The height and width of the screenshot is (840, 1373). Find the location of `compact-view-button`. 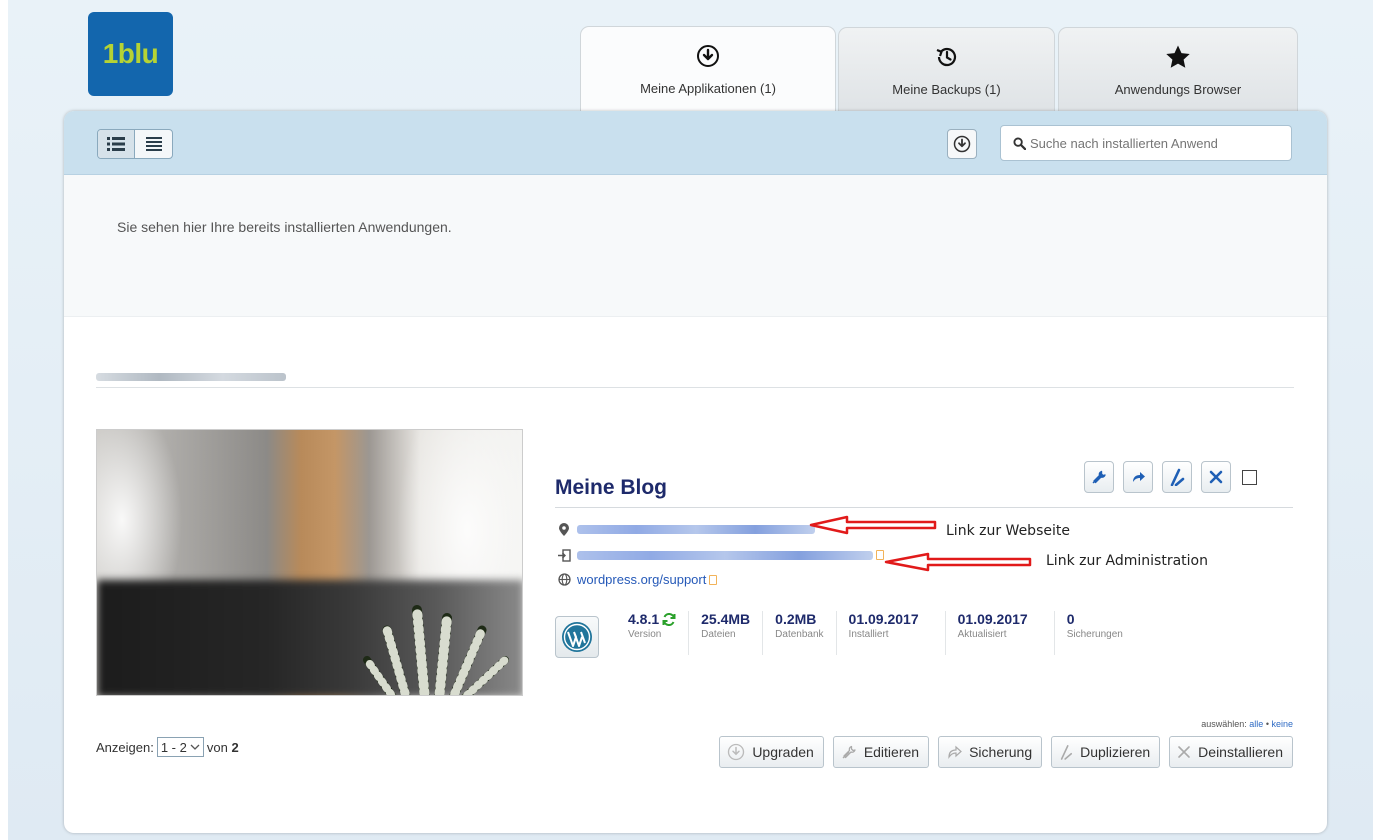

compact-view-button is located at coordinates (153, 144).